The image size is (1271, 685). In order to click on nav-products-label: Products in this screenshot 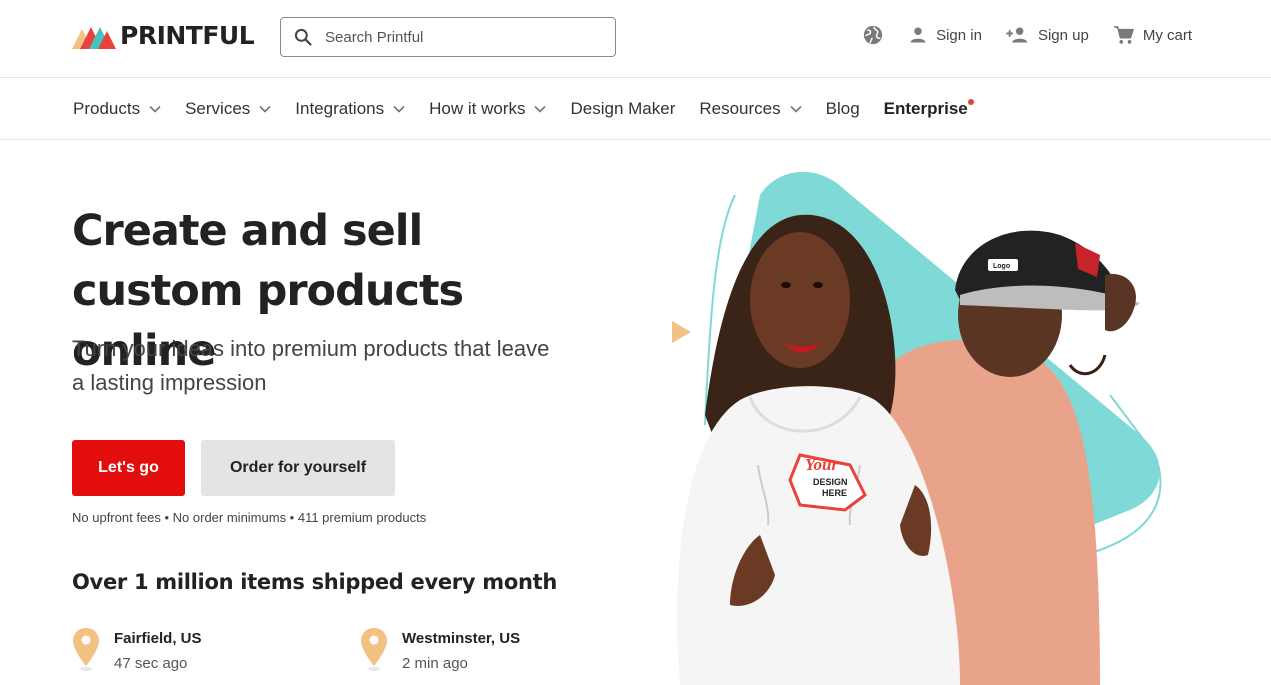, I will do `click(107, 108)`.